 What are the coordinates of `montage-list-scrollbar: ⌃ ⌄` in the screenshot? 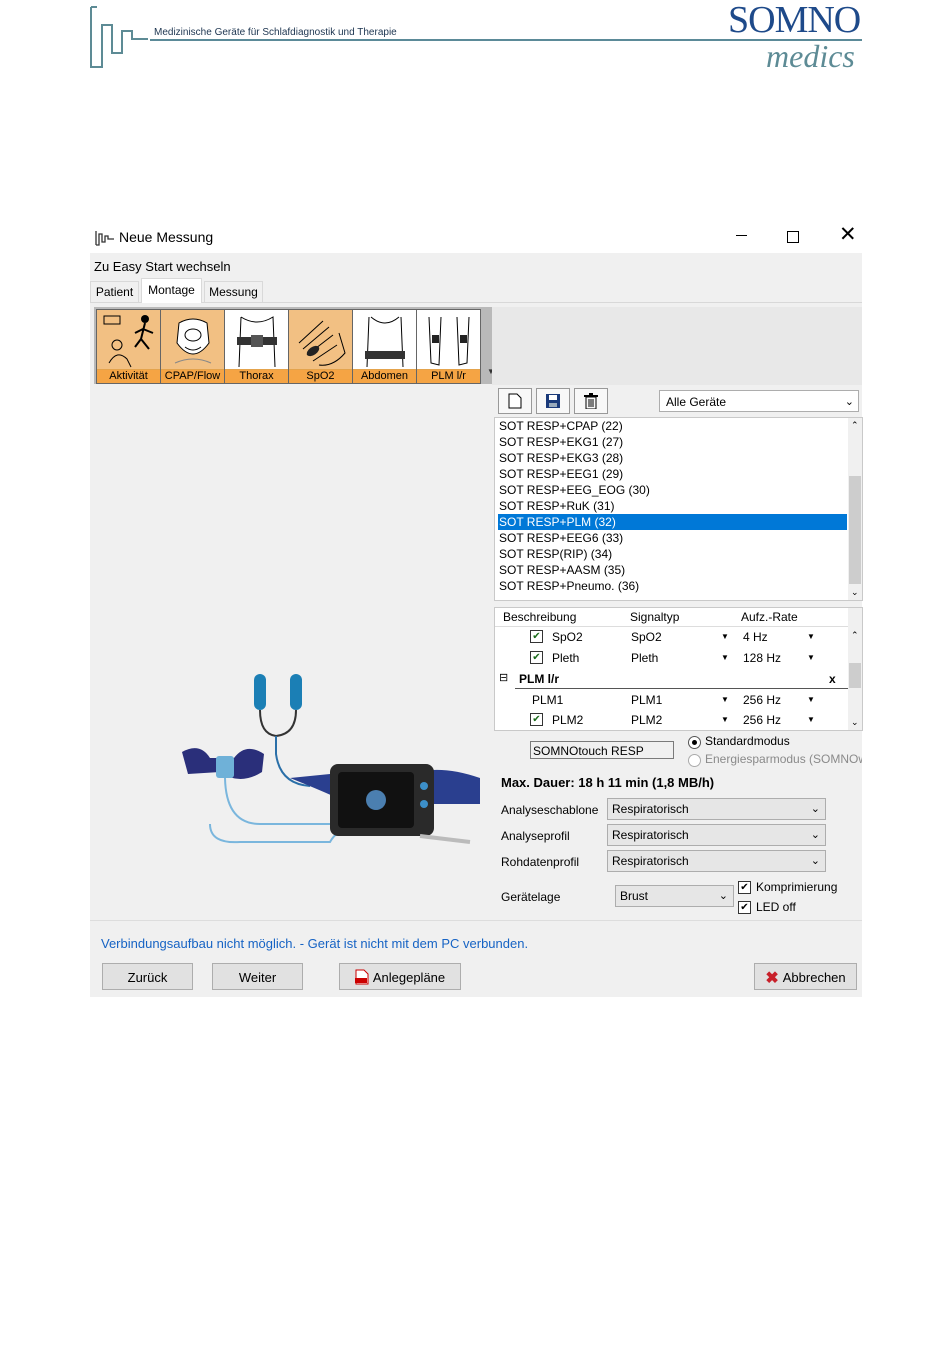 It's located at (855, 509).